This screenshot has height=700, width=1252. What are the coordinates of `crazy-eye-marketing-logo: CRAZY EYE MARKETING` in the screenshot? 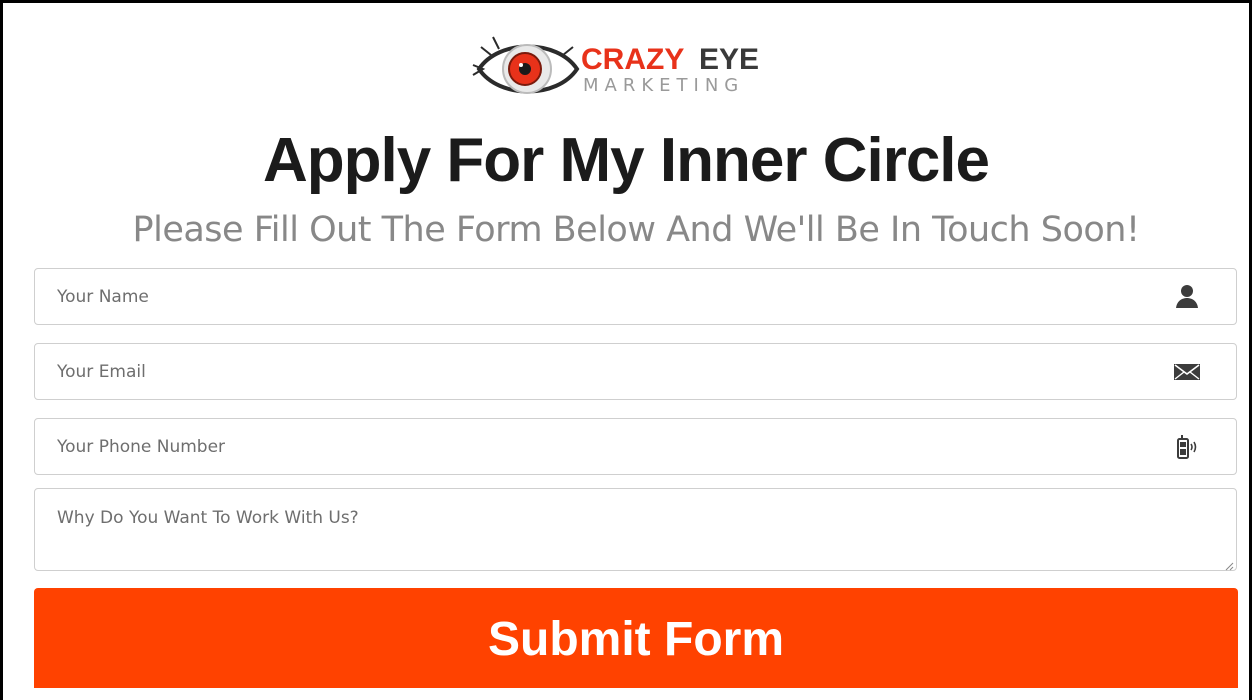 It's located at (639, 65).